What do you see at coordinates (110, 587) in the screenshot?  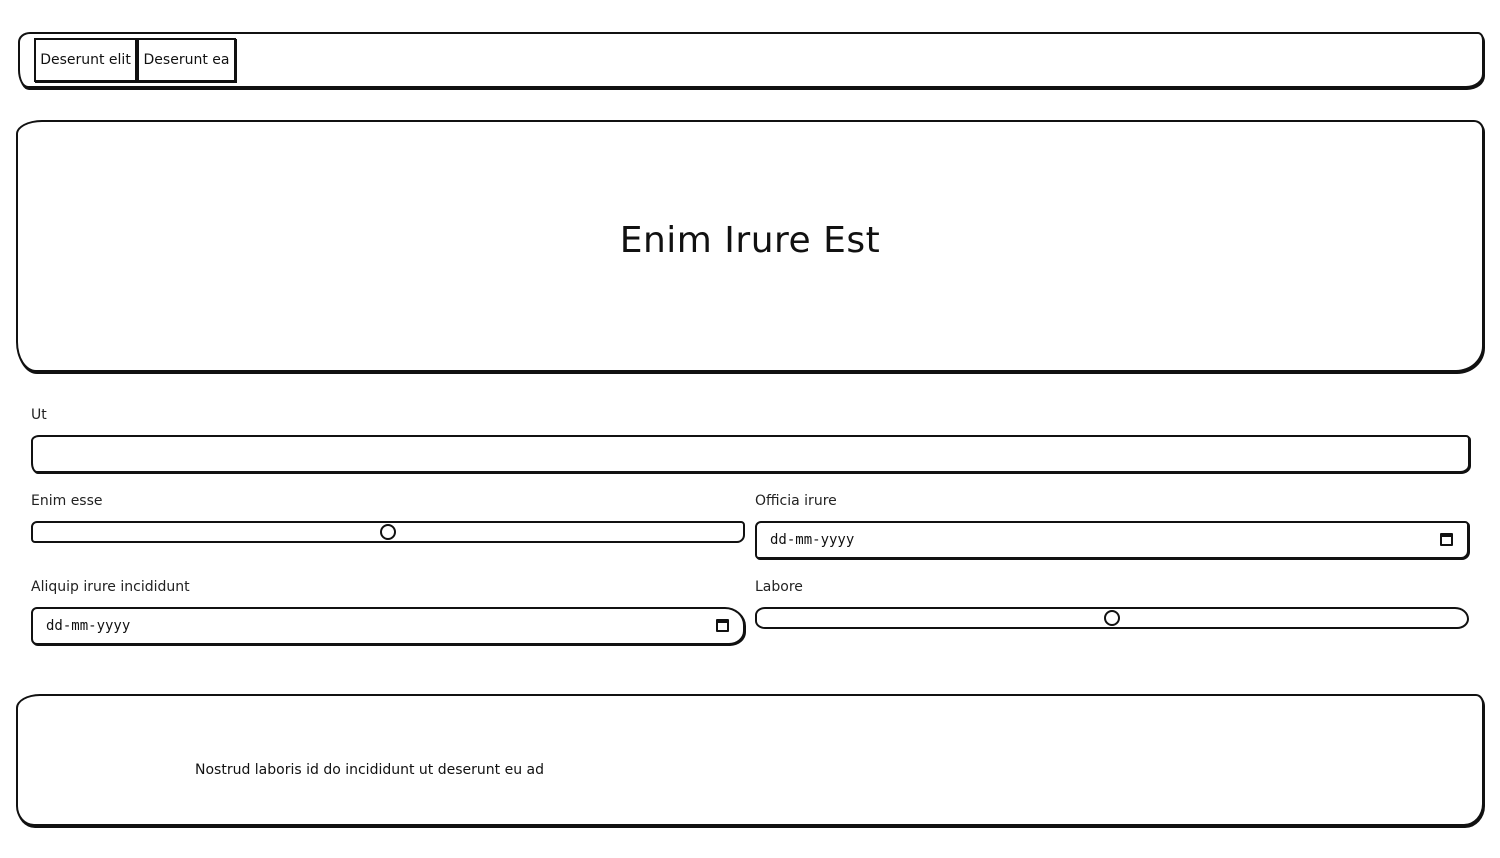 I see `aliquip-irure-incididunt-label: Aliquip irure incididunt` at bounding box center [110, 587].